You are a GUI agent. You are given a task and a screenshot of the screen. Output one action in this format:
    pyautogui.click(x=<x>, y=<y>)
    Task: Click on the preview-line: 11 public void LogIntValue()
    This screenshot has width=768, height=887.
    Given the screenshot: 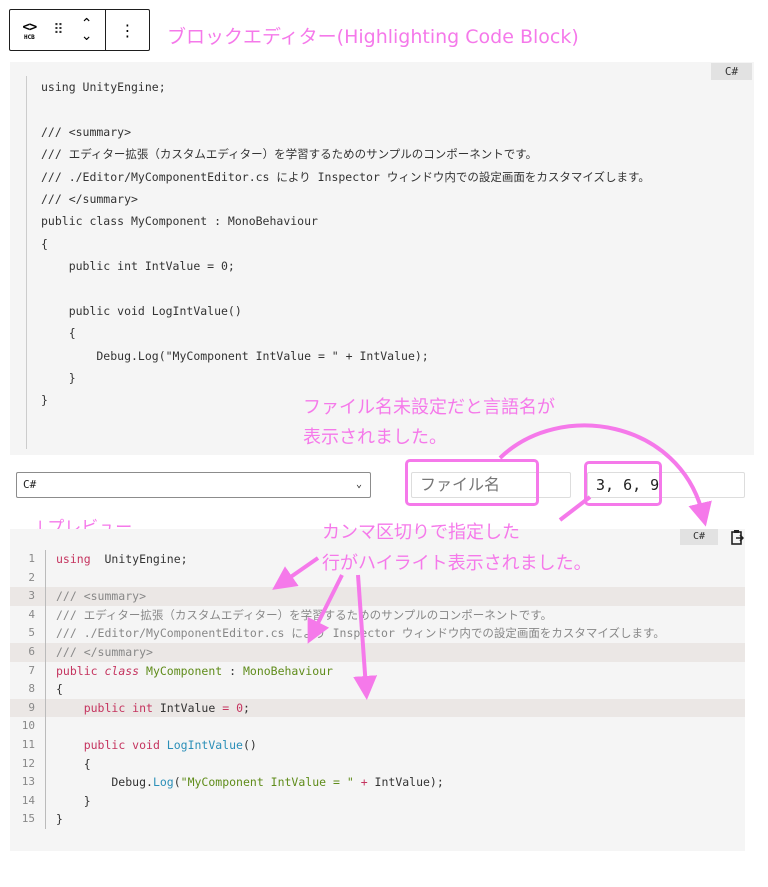 What is the action you would take?
    pyautogui.click(x=377, y=745)
    